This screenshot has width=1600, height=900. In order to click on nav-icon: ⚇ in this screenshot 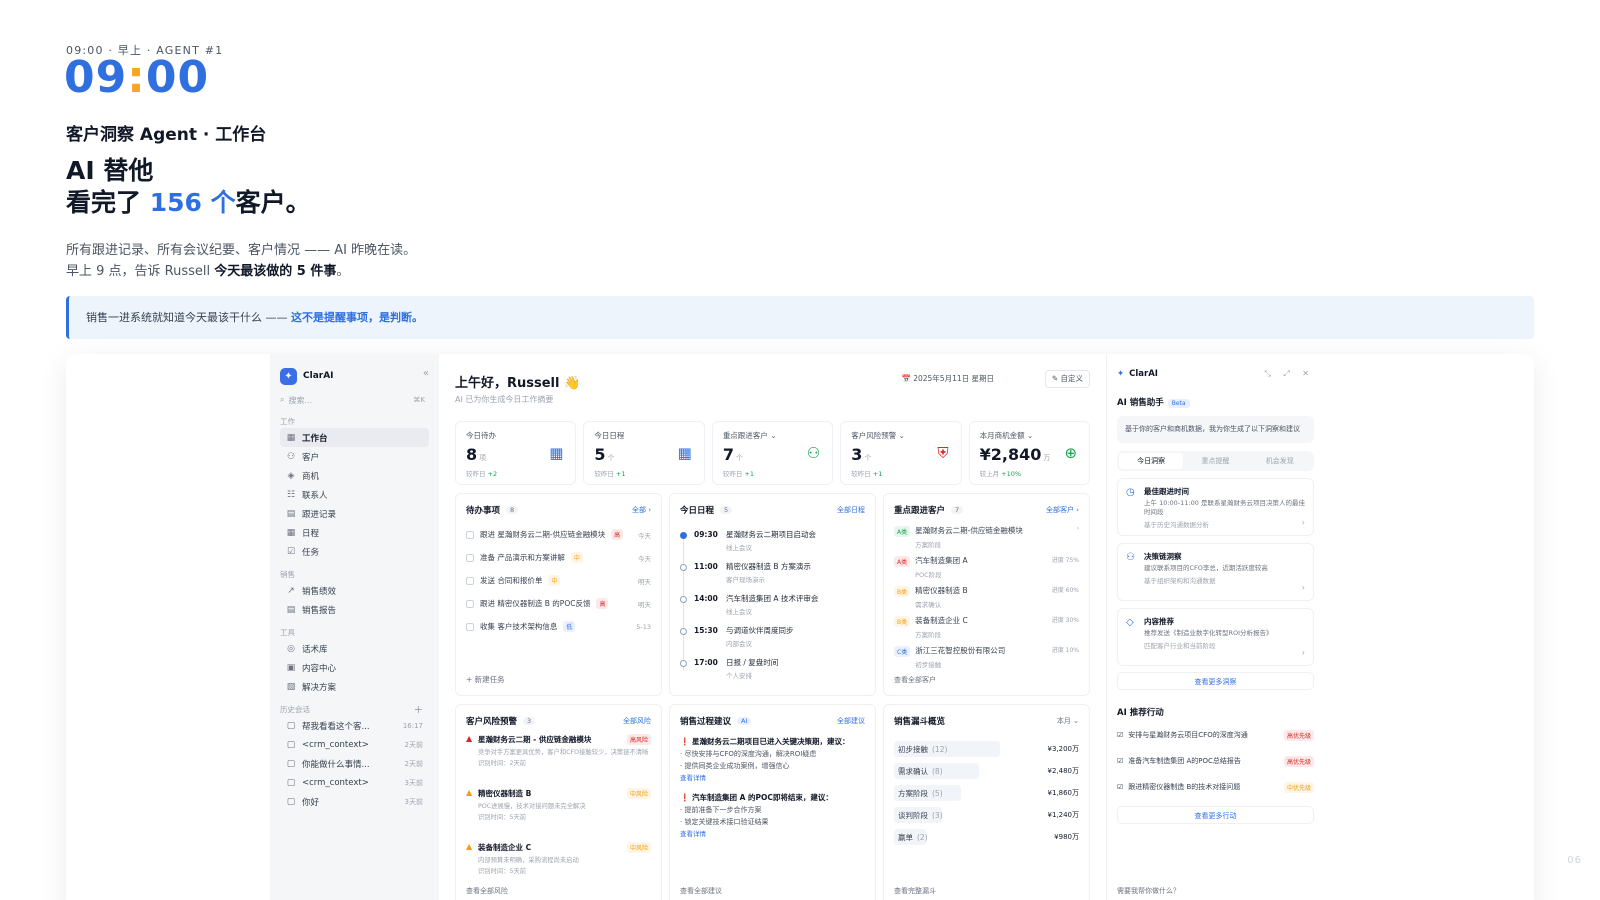, I will do `click(291, 456)`.